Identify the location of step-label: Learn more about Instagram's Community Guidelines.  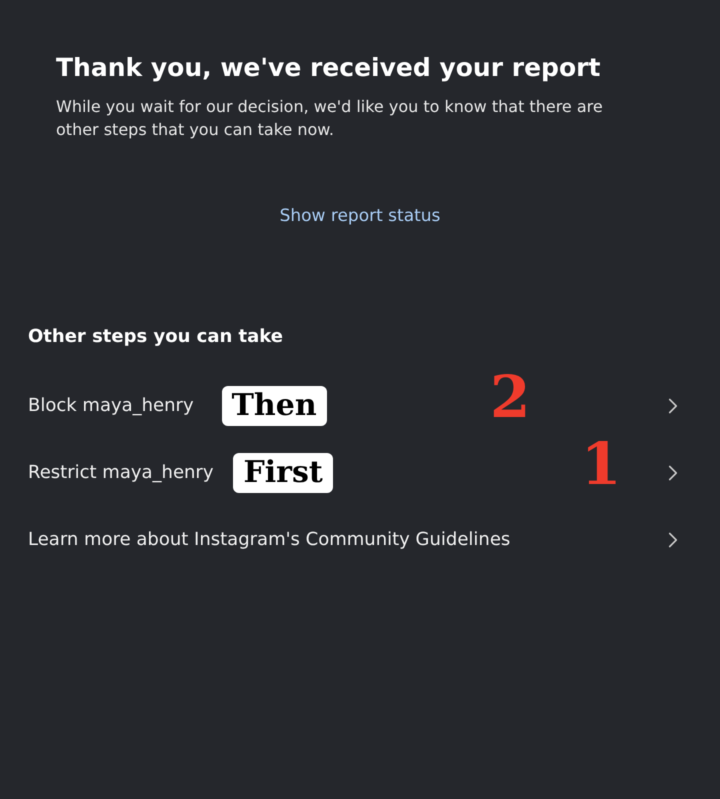
(269, 540).